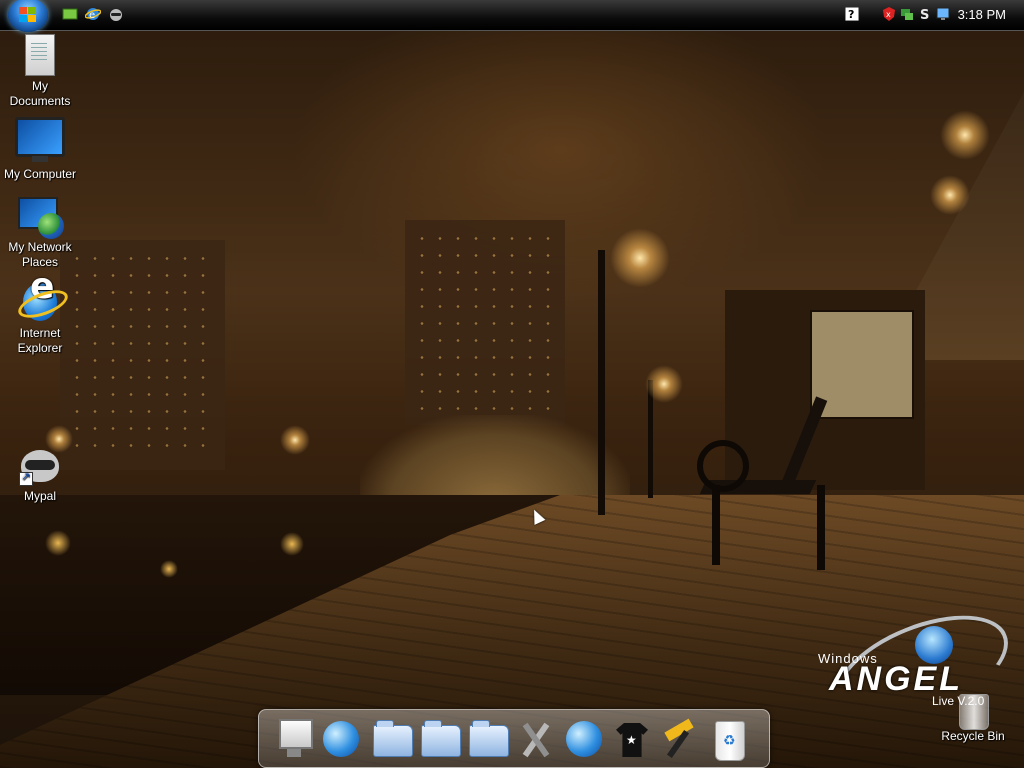 This screenshot has height=768, width=1024. I want to click on dock-bar: ★, so click(514, 738).